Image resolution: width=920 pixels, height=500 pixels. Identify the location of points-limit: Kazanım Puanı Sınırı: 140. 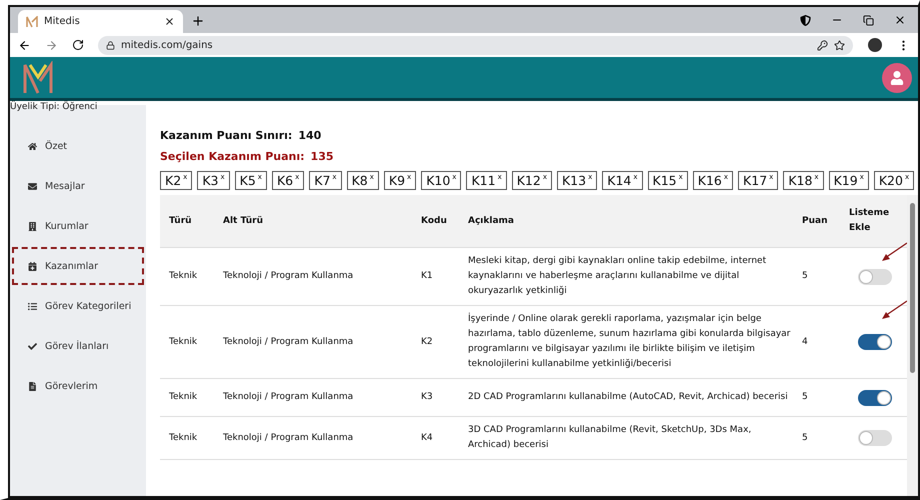
(241, 135).